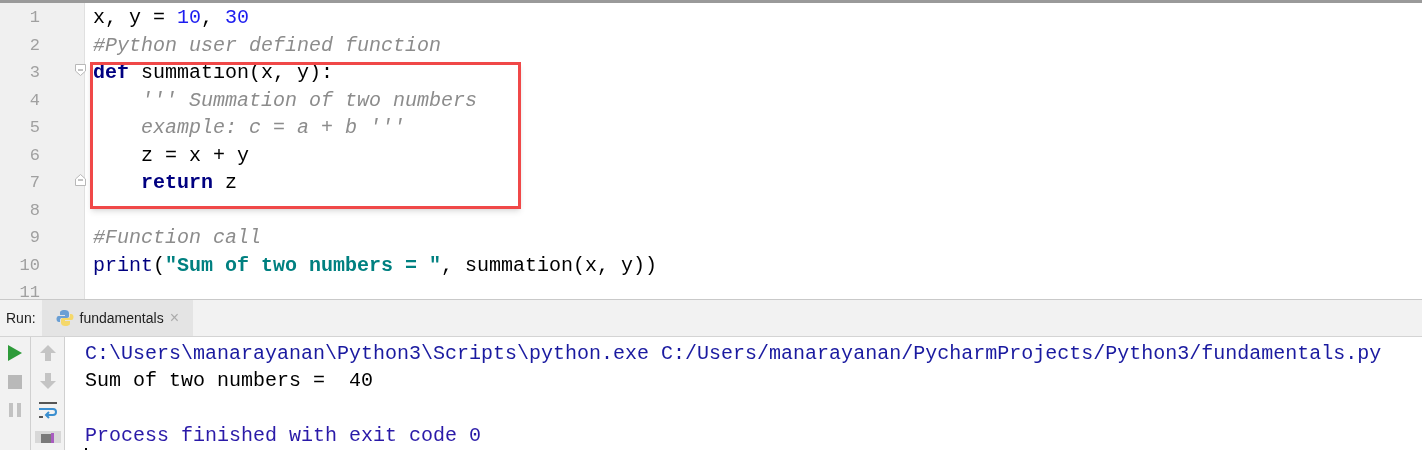 The image size is (1422, 450). Describe the element at coordinates (34, 18) in the screenshot. I see `line-number: 1` at that location.